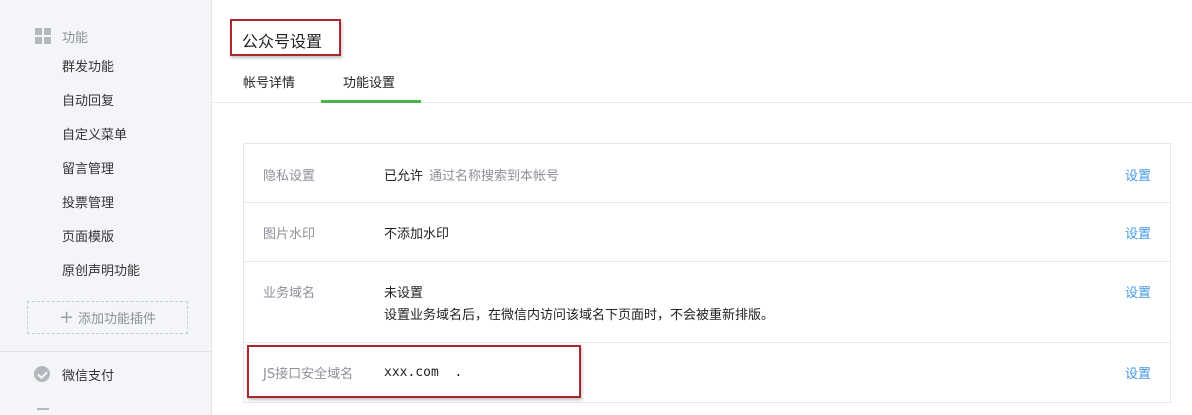 The height and width of the screenshot is (415, 1192). What do you see at coordinates (707, 232) in the screenshot?
I see `settings-row-watermark: 图片水印 不添加水印 设置` at bounding box center [707, 232].